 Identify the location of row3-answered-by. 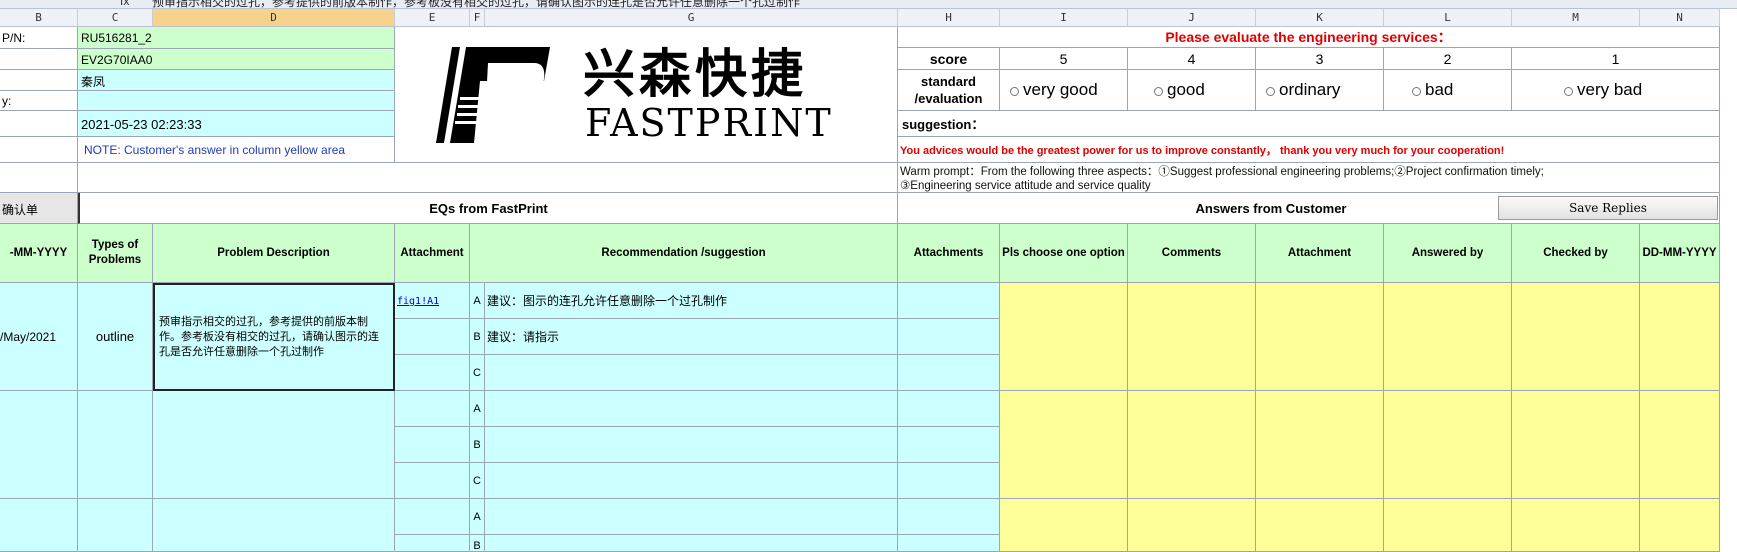
(1448, 525).